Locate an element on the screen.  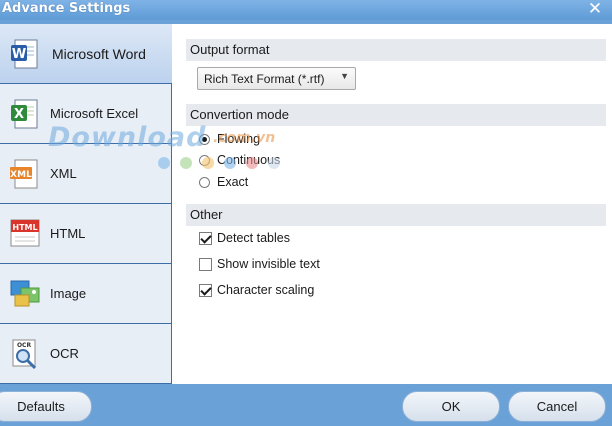
ocr-icon: OCR is located at coordinates (24, 354).